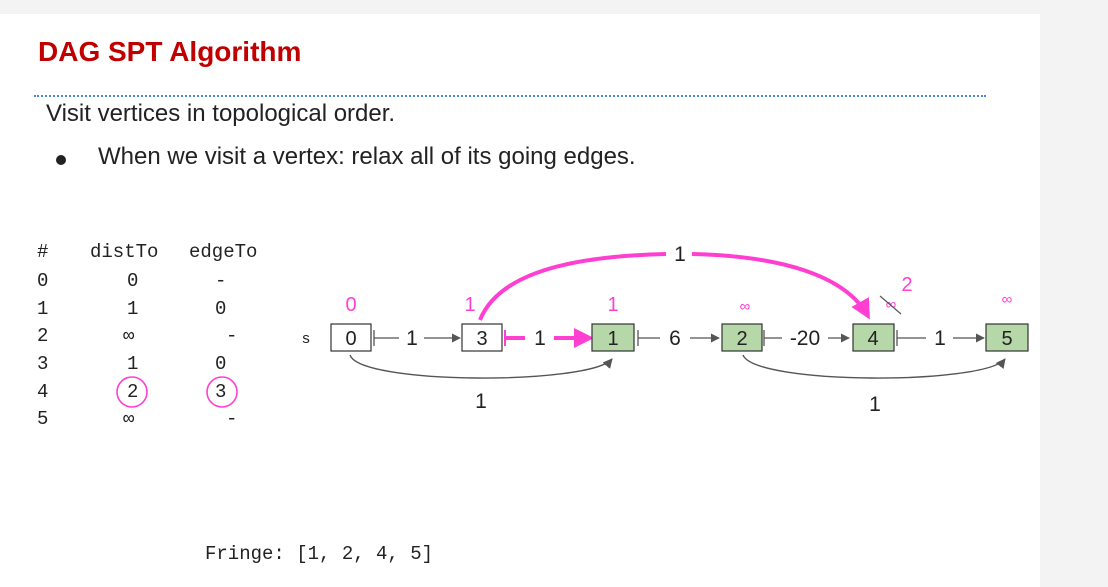  What do you see at coordinates (481, 339) in the screenshot?
I see `vertex-id: 3` at bounding box center [481, 339].